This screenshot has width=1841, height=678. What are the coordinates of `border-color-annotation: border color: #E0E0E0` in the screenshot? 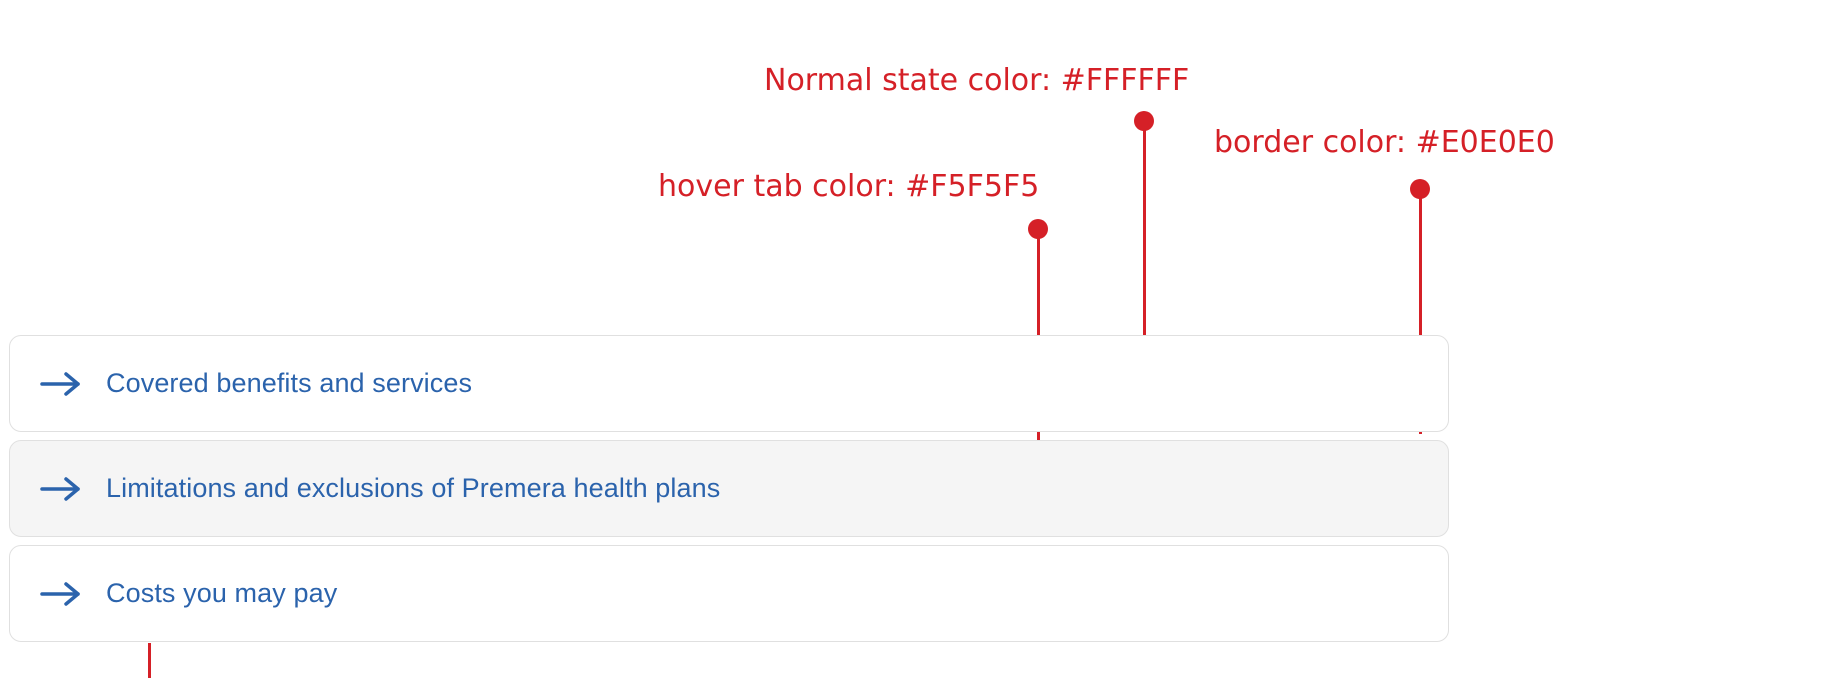 It's located at (1384, 142).